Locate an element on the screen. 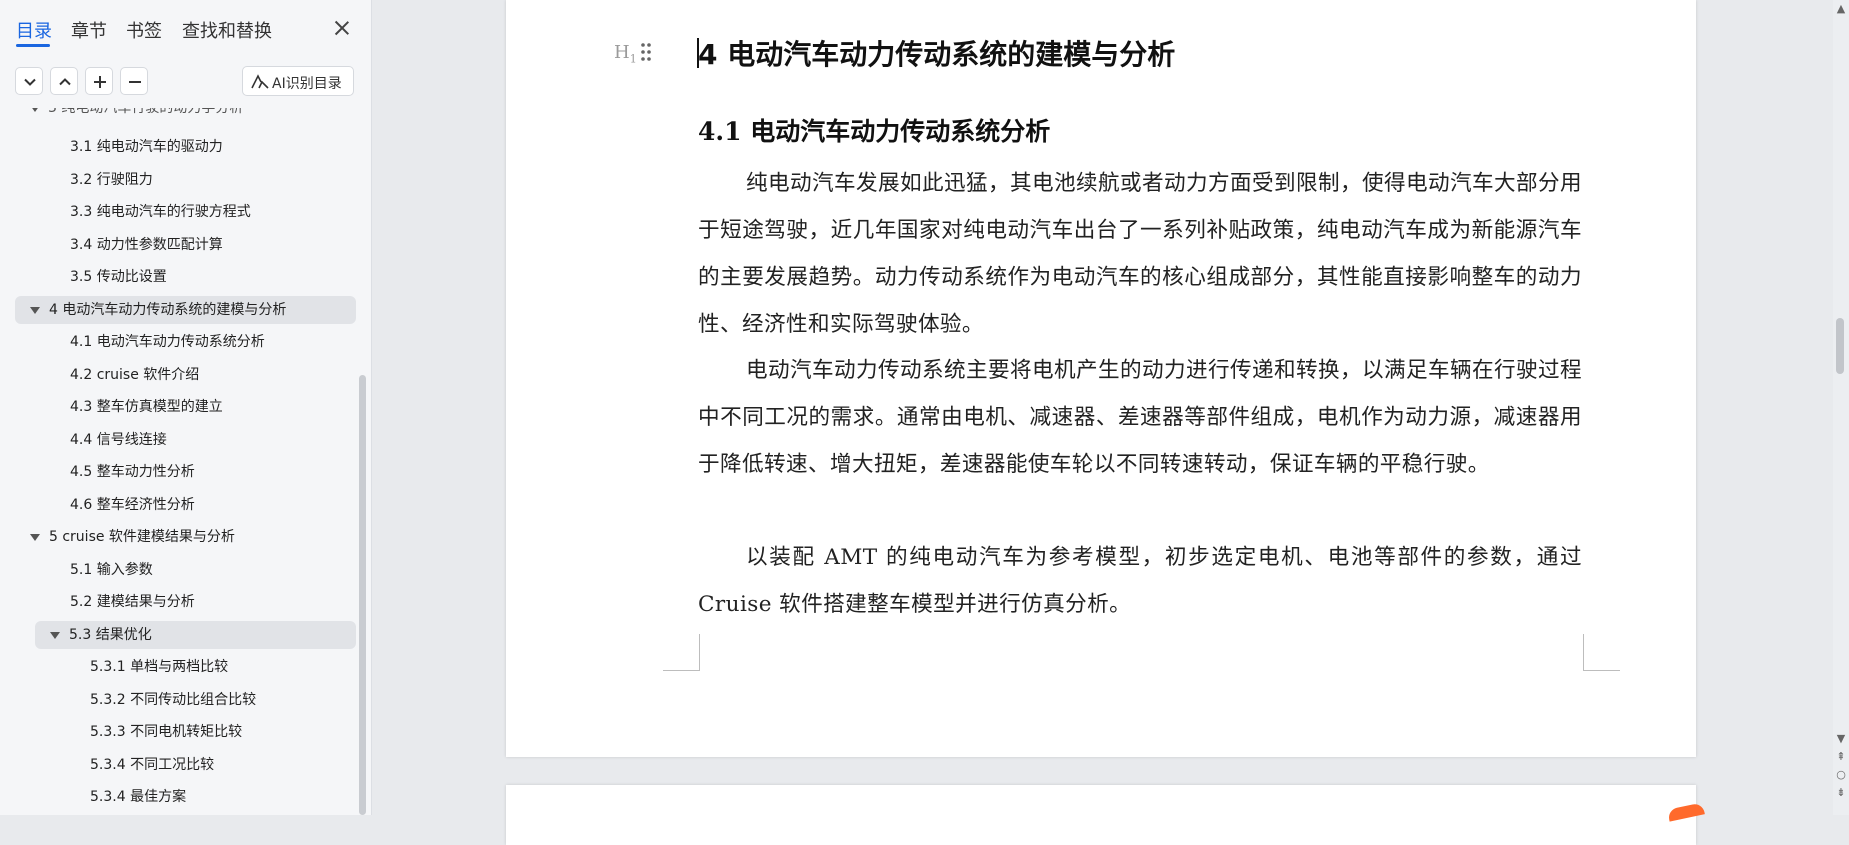 The image size is (1849, 845). toc-item: 4.1 电动汽车动力传动系统分析 is located at coordinates (178, 342).